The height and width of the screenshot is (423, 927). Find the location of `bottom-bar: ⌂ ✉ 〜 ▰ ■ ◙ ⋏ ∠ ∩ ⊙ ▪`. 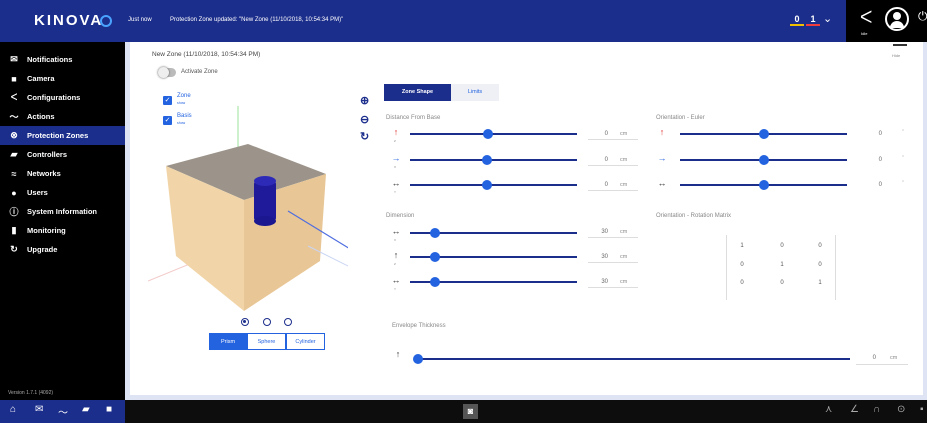

bottom-bar: ⌂ ✉ 〜 ▰ ■ ◙ ⋏ ∠ ∩ ⊙ ▪ is located at coordinates (463, 411).